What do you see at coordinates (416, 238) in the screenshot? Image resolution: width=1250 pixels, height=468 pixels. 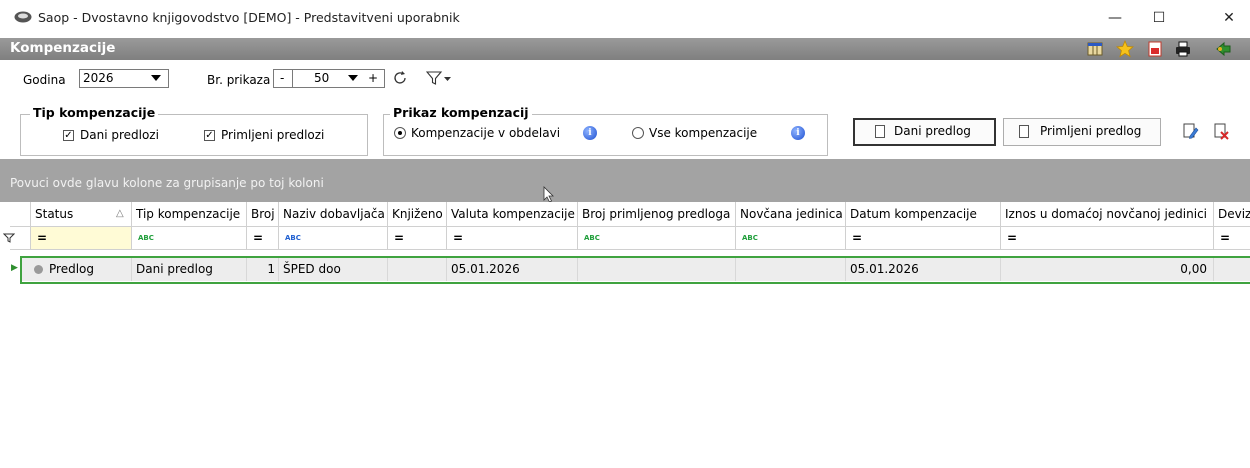 I see `filter-knjizeno: =` at bounding box center [416, 238].